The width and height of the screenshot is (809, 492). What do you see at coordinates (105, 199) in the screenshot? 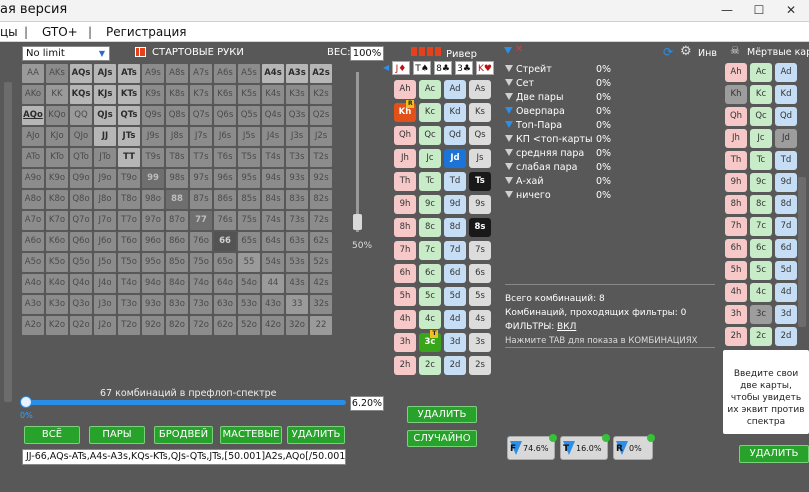
I see `hand-cell-J8o: J8o` at bounding box center [105, 199].